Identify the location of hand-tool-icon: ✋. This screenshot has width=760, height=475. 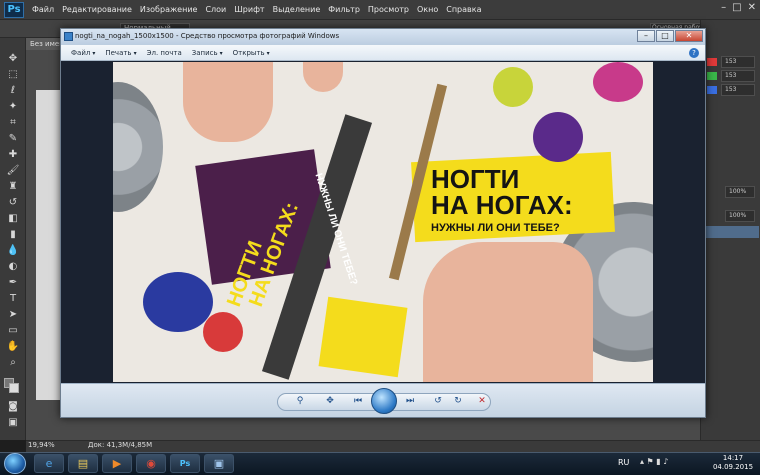
(13, 347).